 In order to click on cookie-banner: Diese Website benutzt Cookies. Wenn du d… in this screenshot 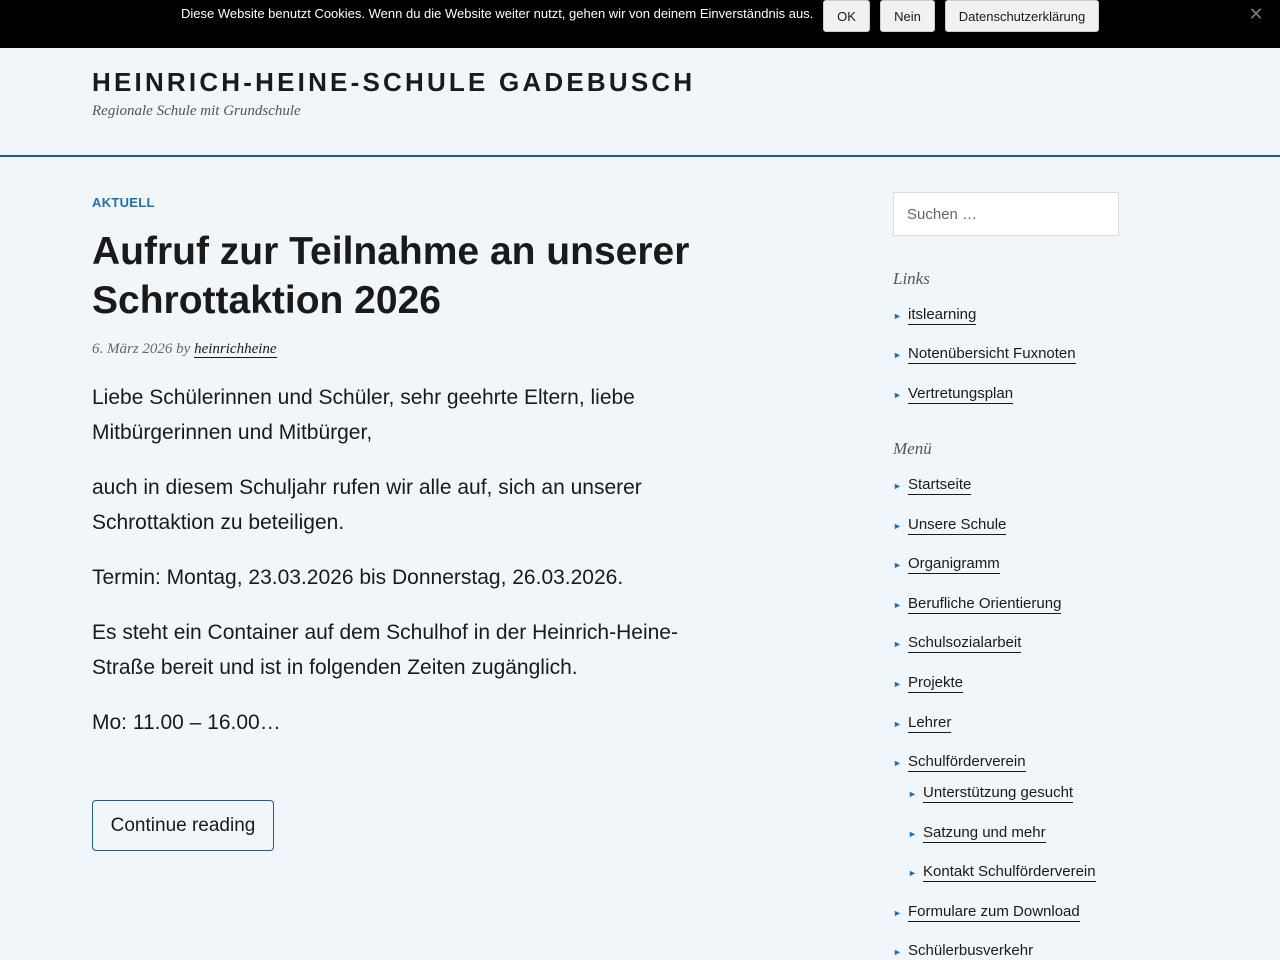, I will do `click(640, 24)`.